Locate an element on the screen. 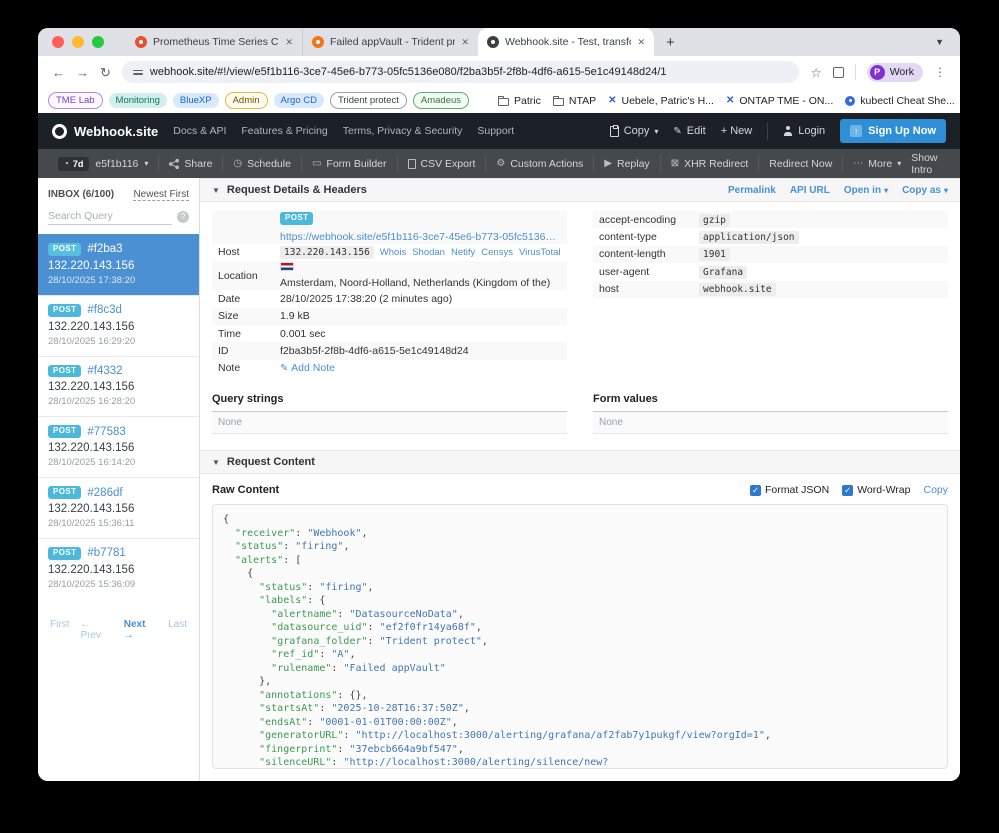 This screenshot has width=999, height=833. help-icon: ? is located at coordinates (183, 216).